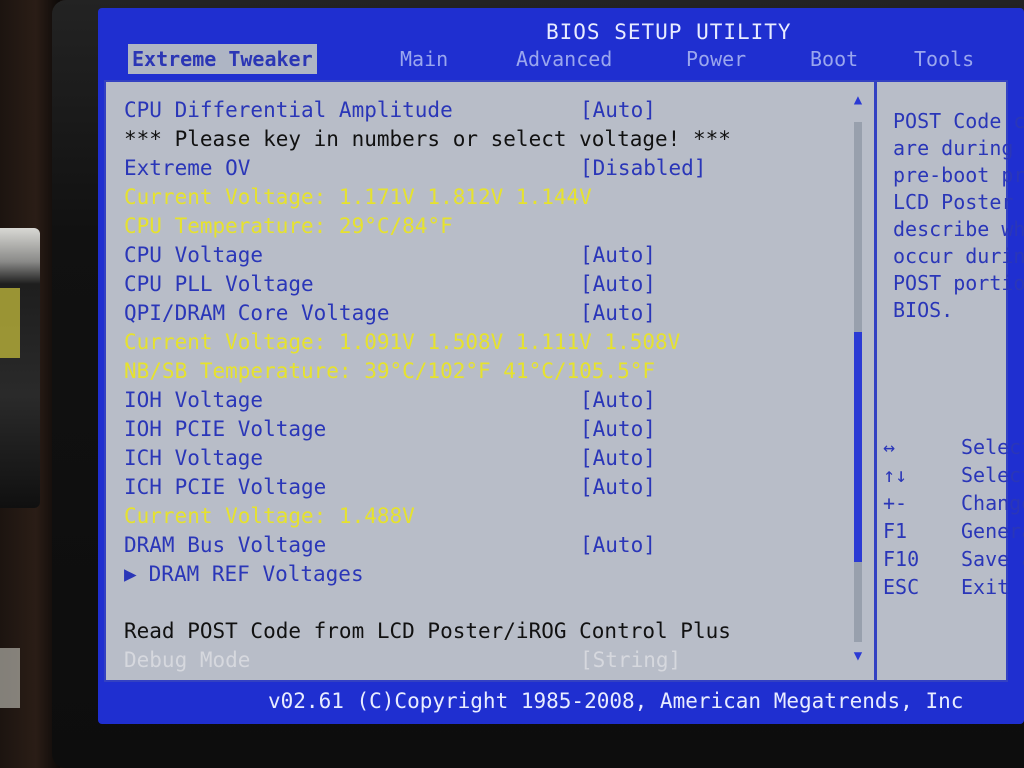 This screenshot has width=1024, height=768. I want to click on key-legend-item: +-Change, so click(953, 503).